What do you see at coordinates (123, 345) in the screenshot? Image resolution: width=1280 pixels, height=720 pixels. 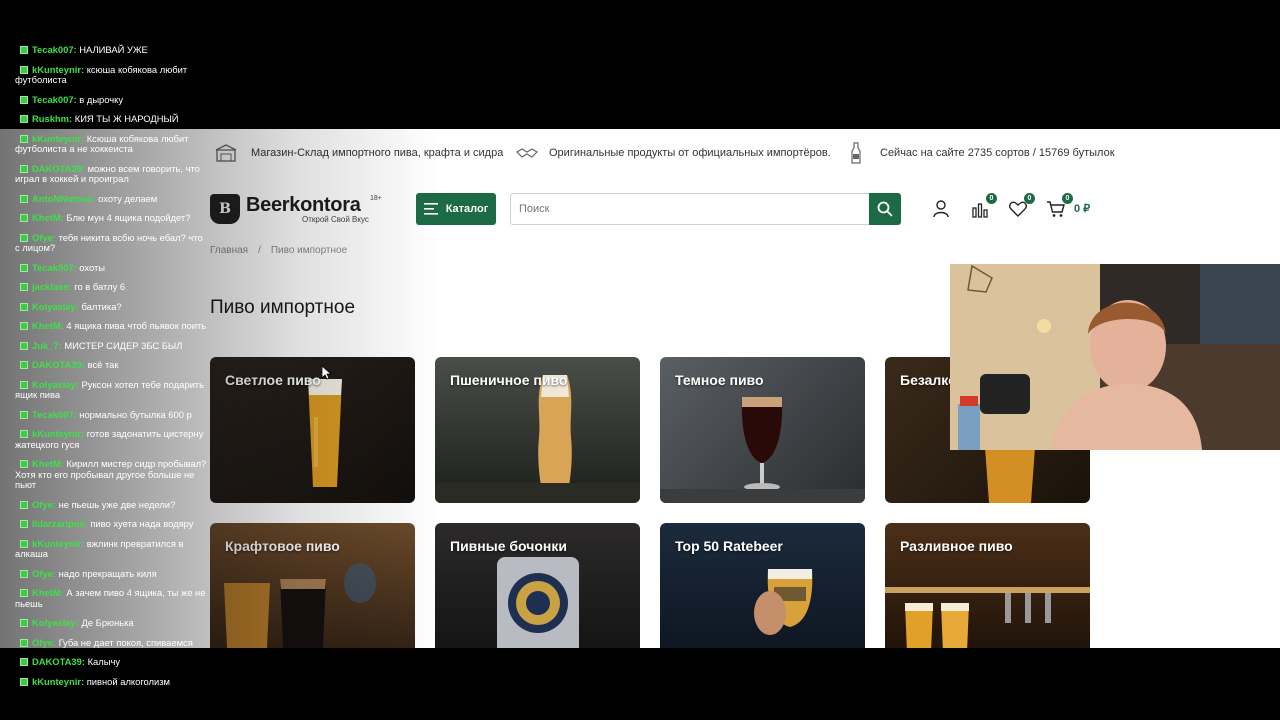 I see `chat-text: МИСТЕР СИДЕР 3БС БЫЛ` at bounding box center [123, 345].